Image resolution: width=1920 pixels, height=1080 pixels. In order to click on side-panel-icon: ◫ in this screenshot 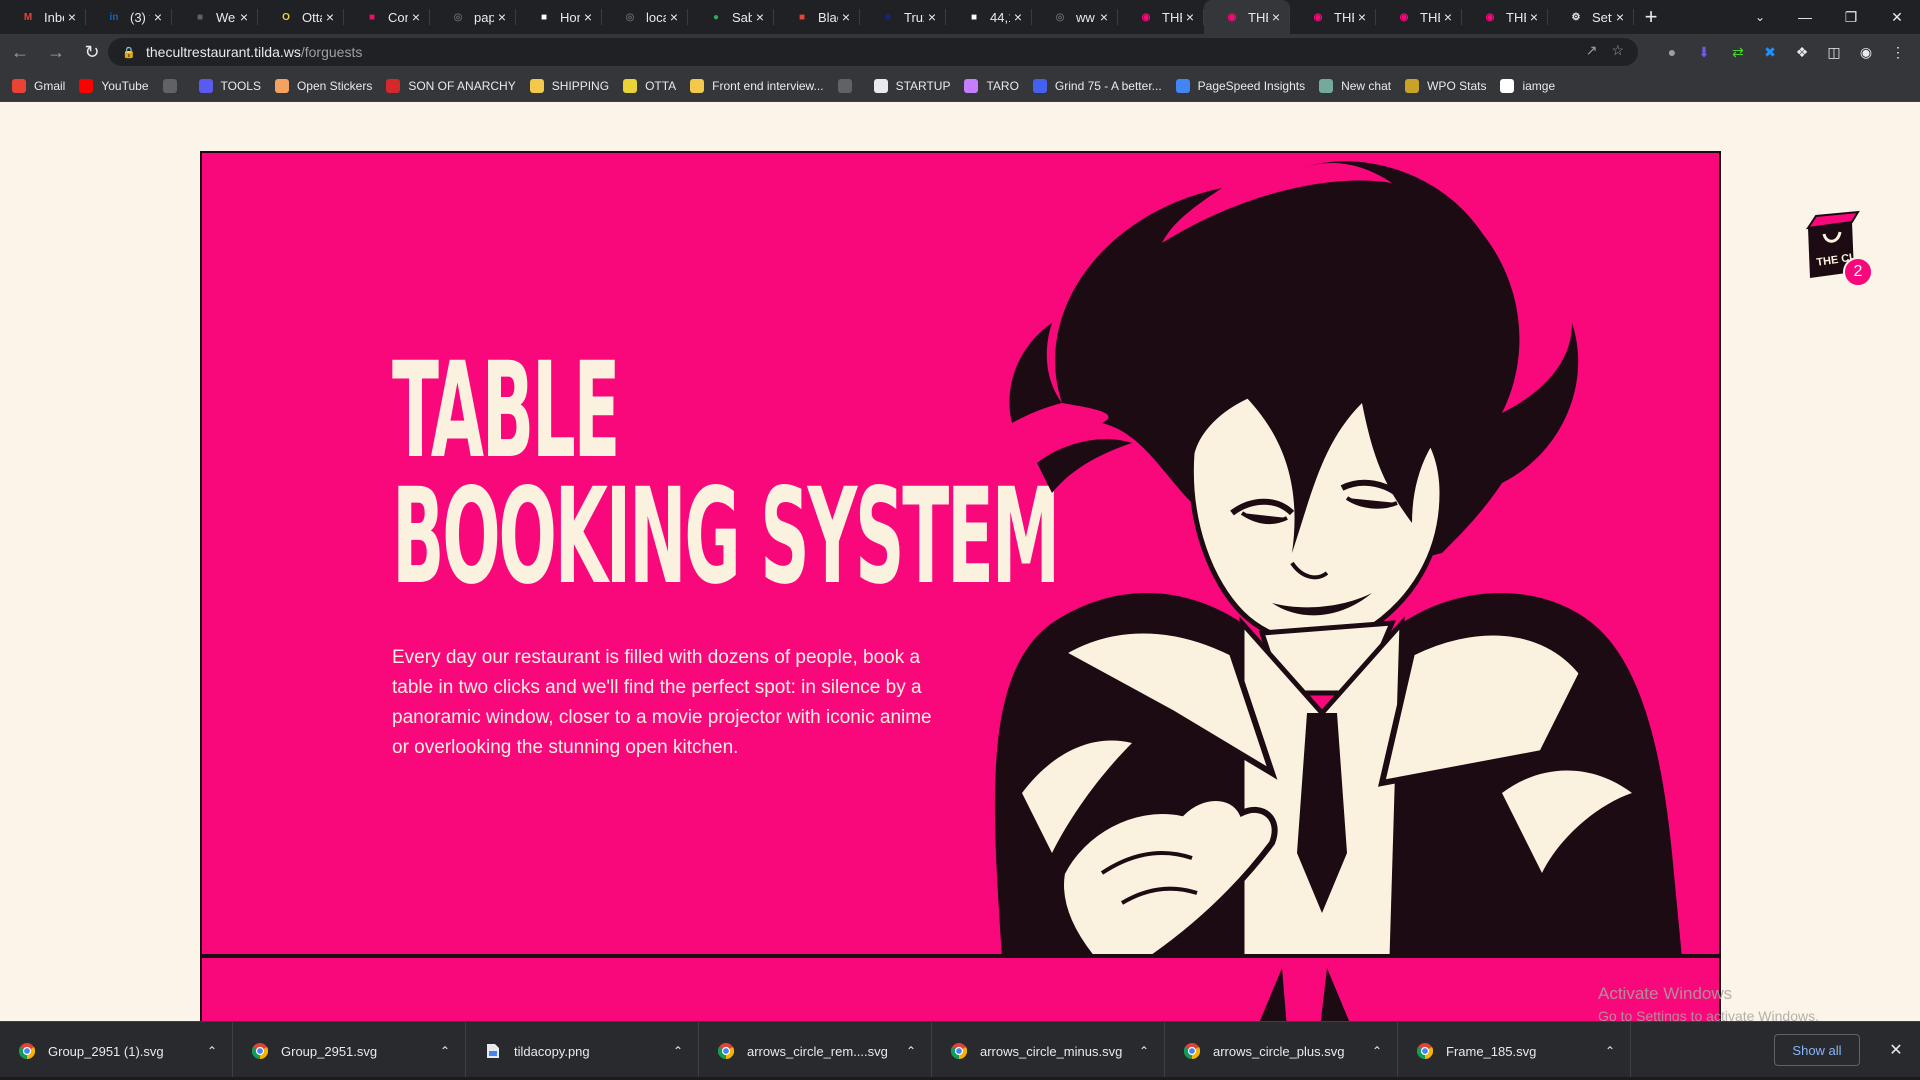, I will do `click(1834, 52)`.